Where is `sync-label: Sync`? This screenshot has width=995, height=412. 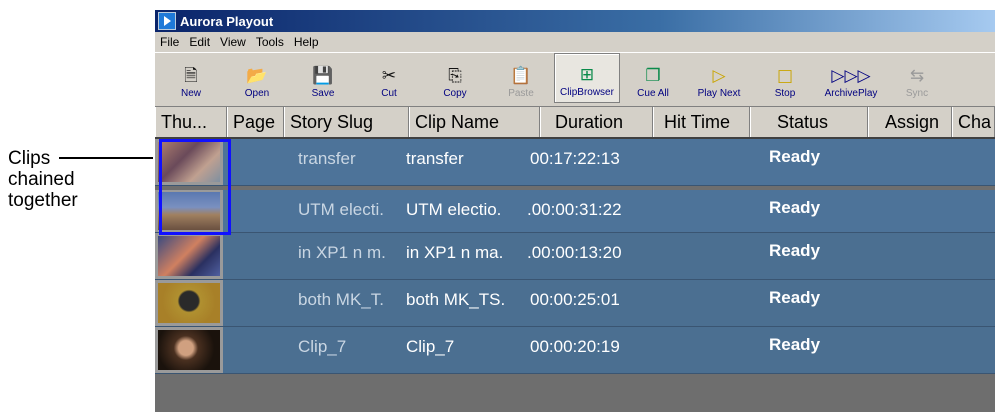 sync-label: Sync is located at coordinates (917, 93).